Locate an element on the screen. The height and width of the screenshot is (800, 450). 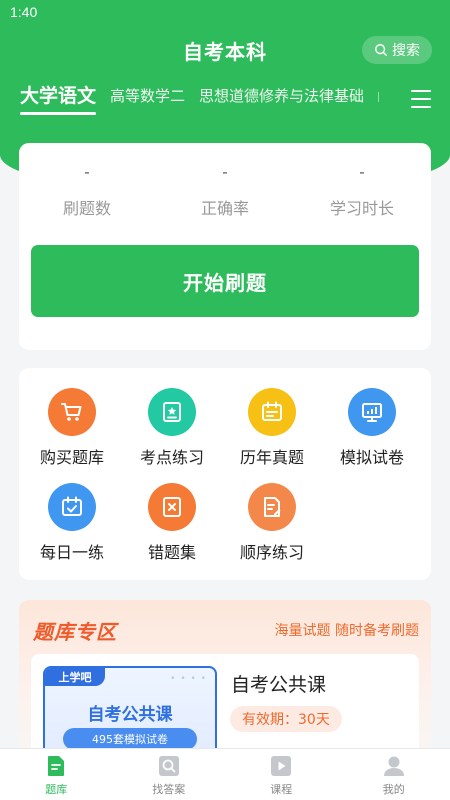
start-practice-button: 开始刷题 is located at coordinates (225, 281).